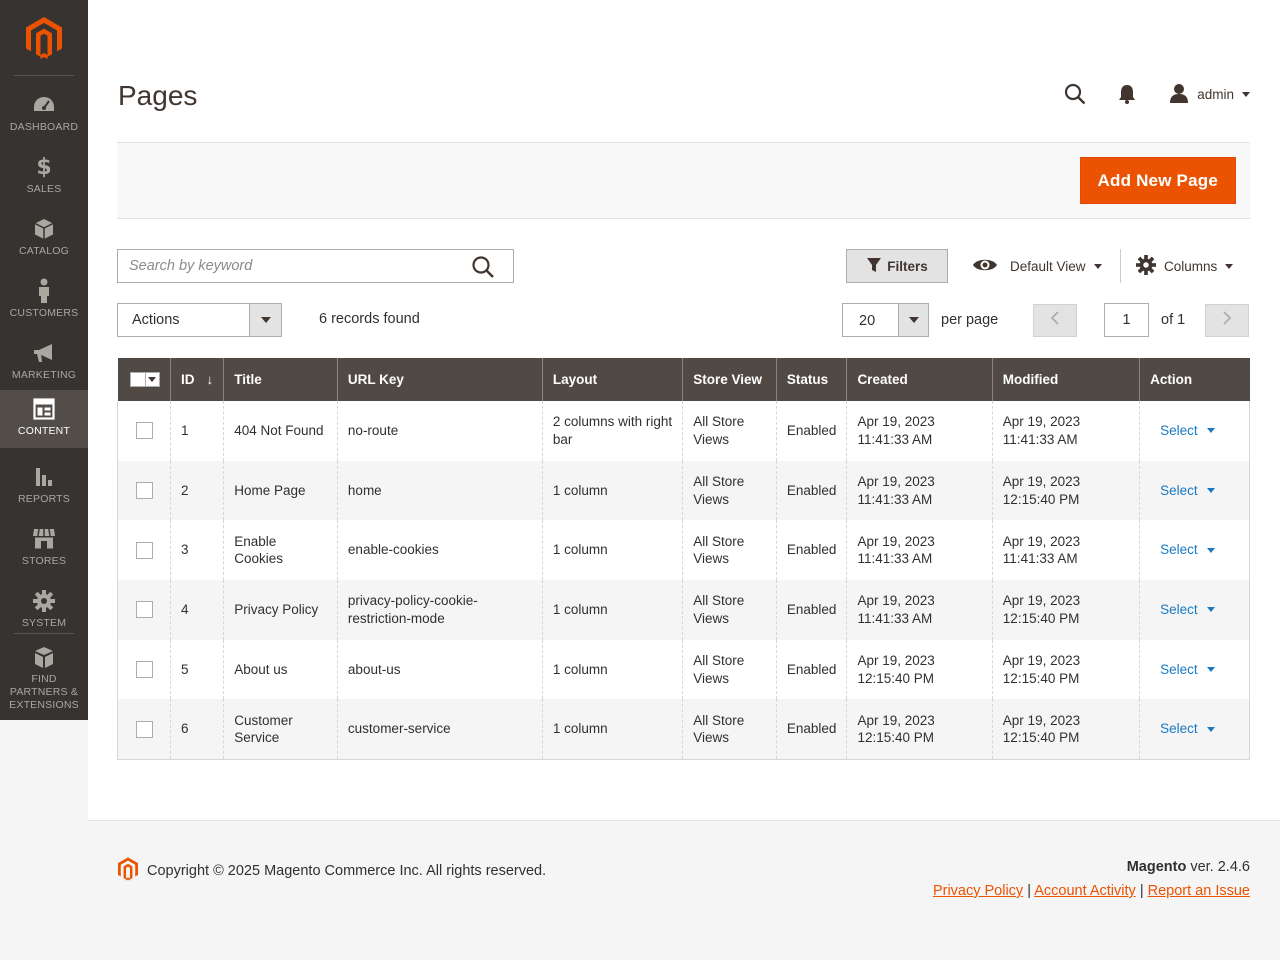 Image resolution: width=1280 pixels, height=960 pixels. Describe the element at coordinates (280, 379) in the screenshot. I see `column-header-title: Title` at that location.